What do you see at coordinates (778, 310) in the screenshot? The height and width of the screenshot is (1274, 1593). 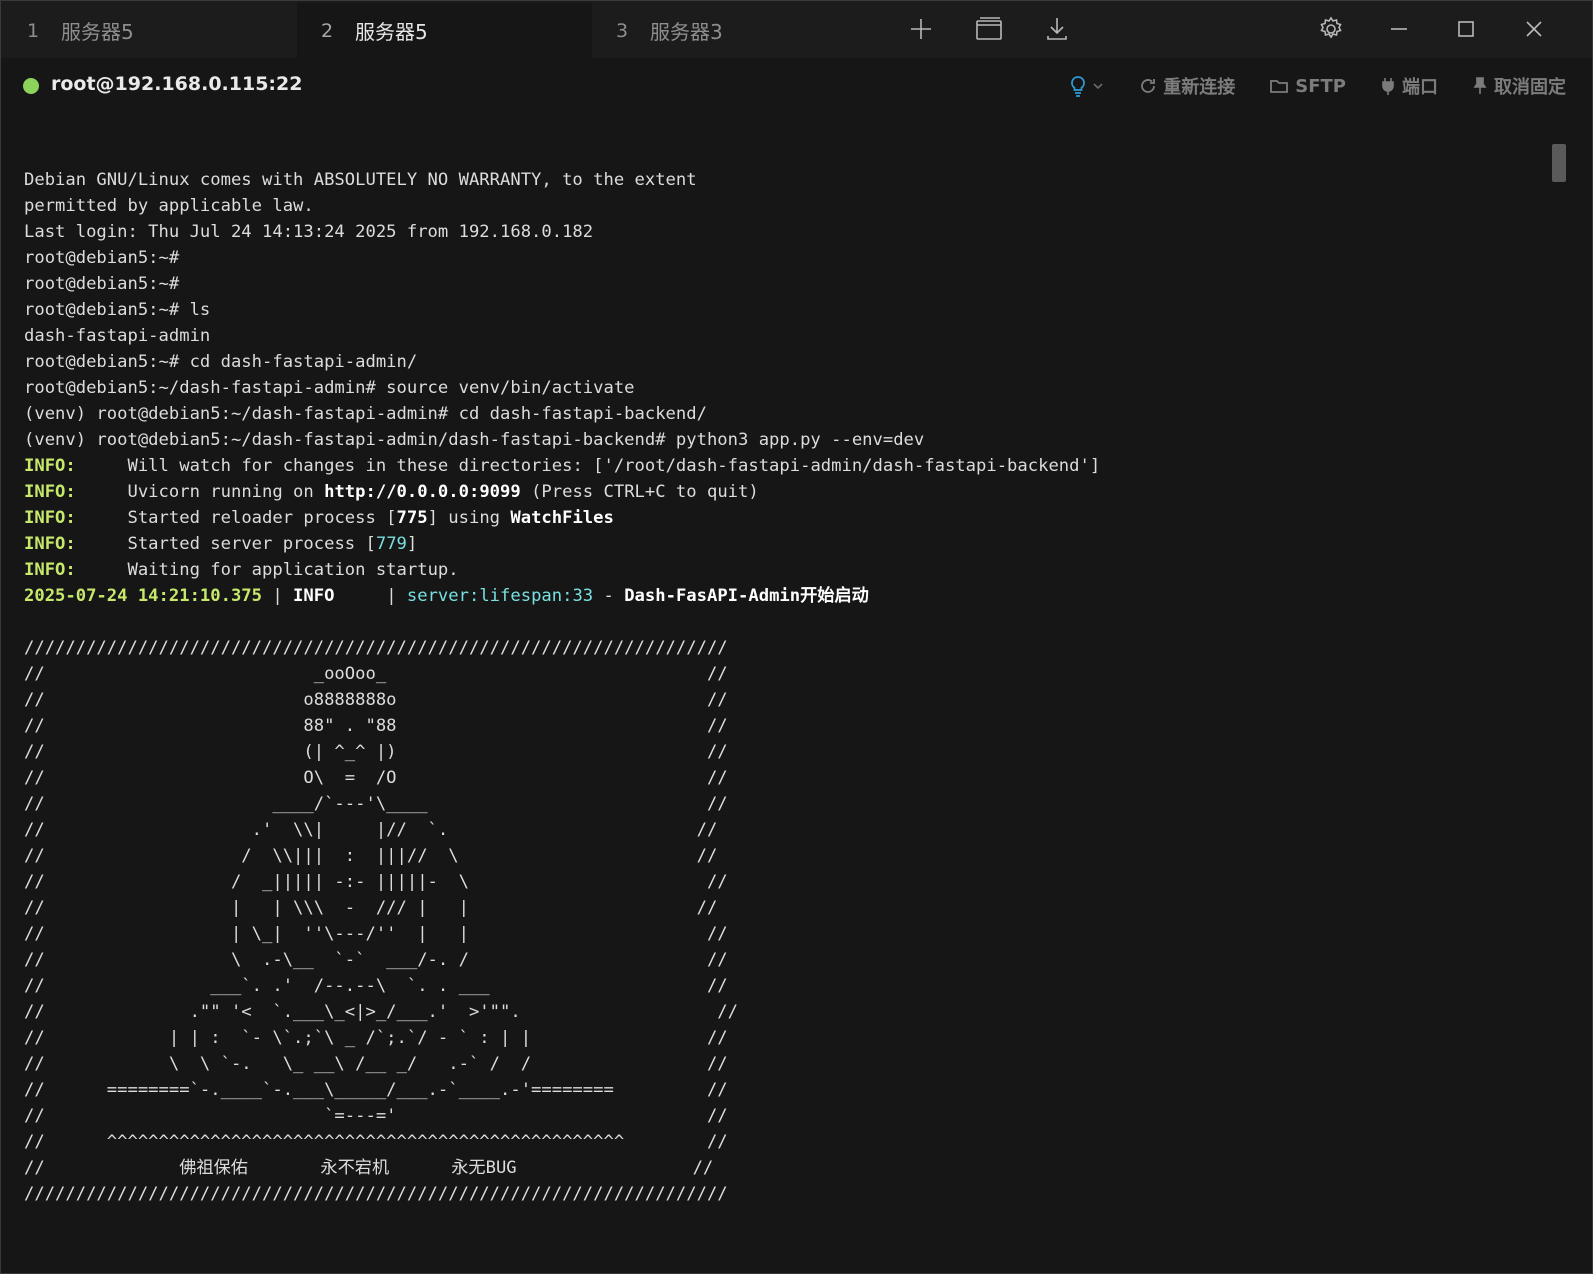 I see `terminal-line: root@debian5:~# ls` at bounding box center [778, 310].